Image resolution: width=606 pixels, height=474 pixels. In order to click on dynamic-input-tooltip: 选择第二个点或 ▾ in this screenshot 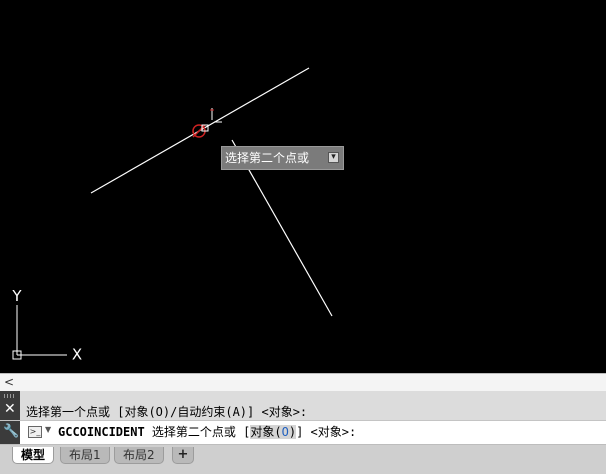, I will do `click(282, 158)`.